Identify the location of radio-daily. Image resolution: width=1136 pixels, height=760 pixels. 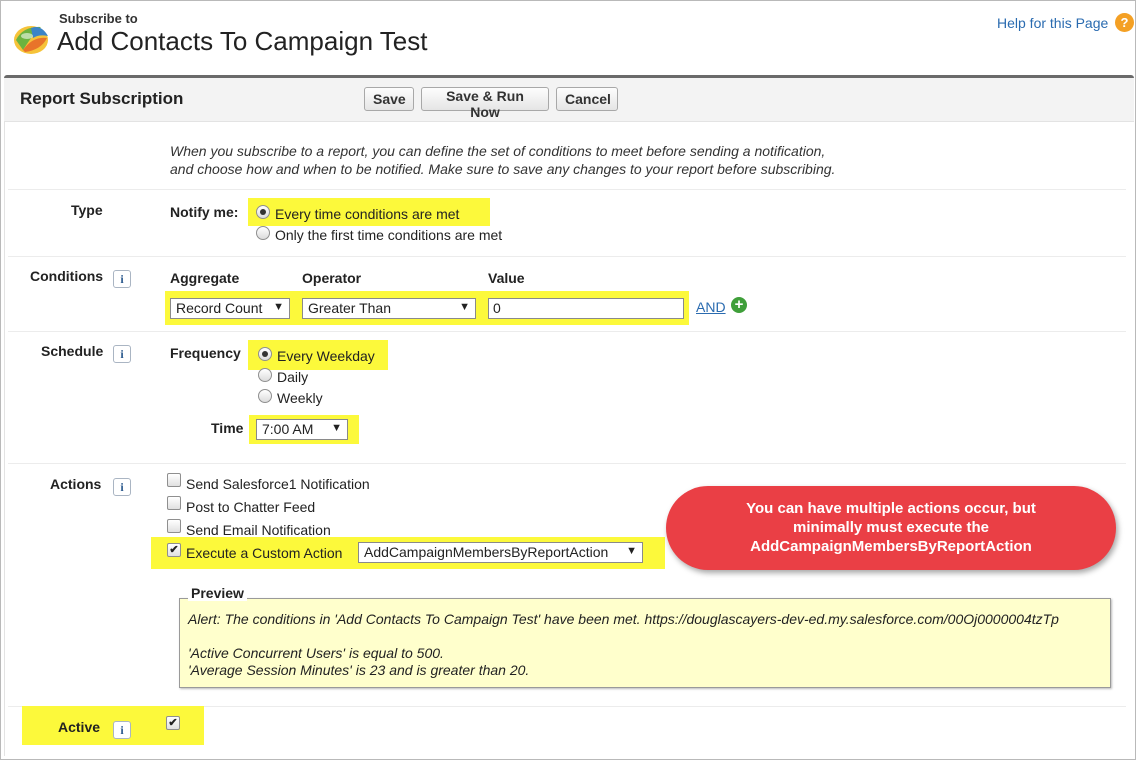
(265, 375).